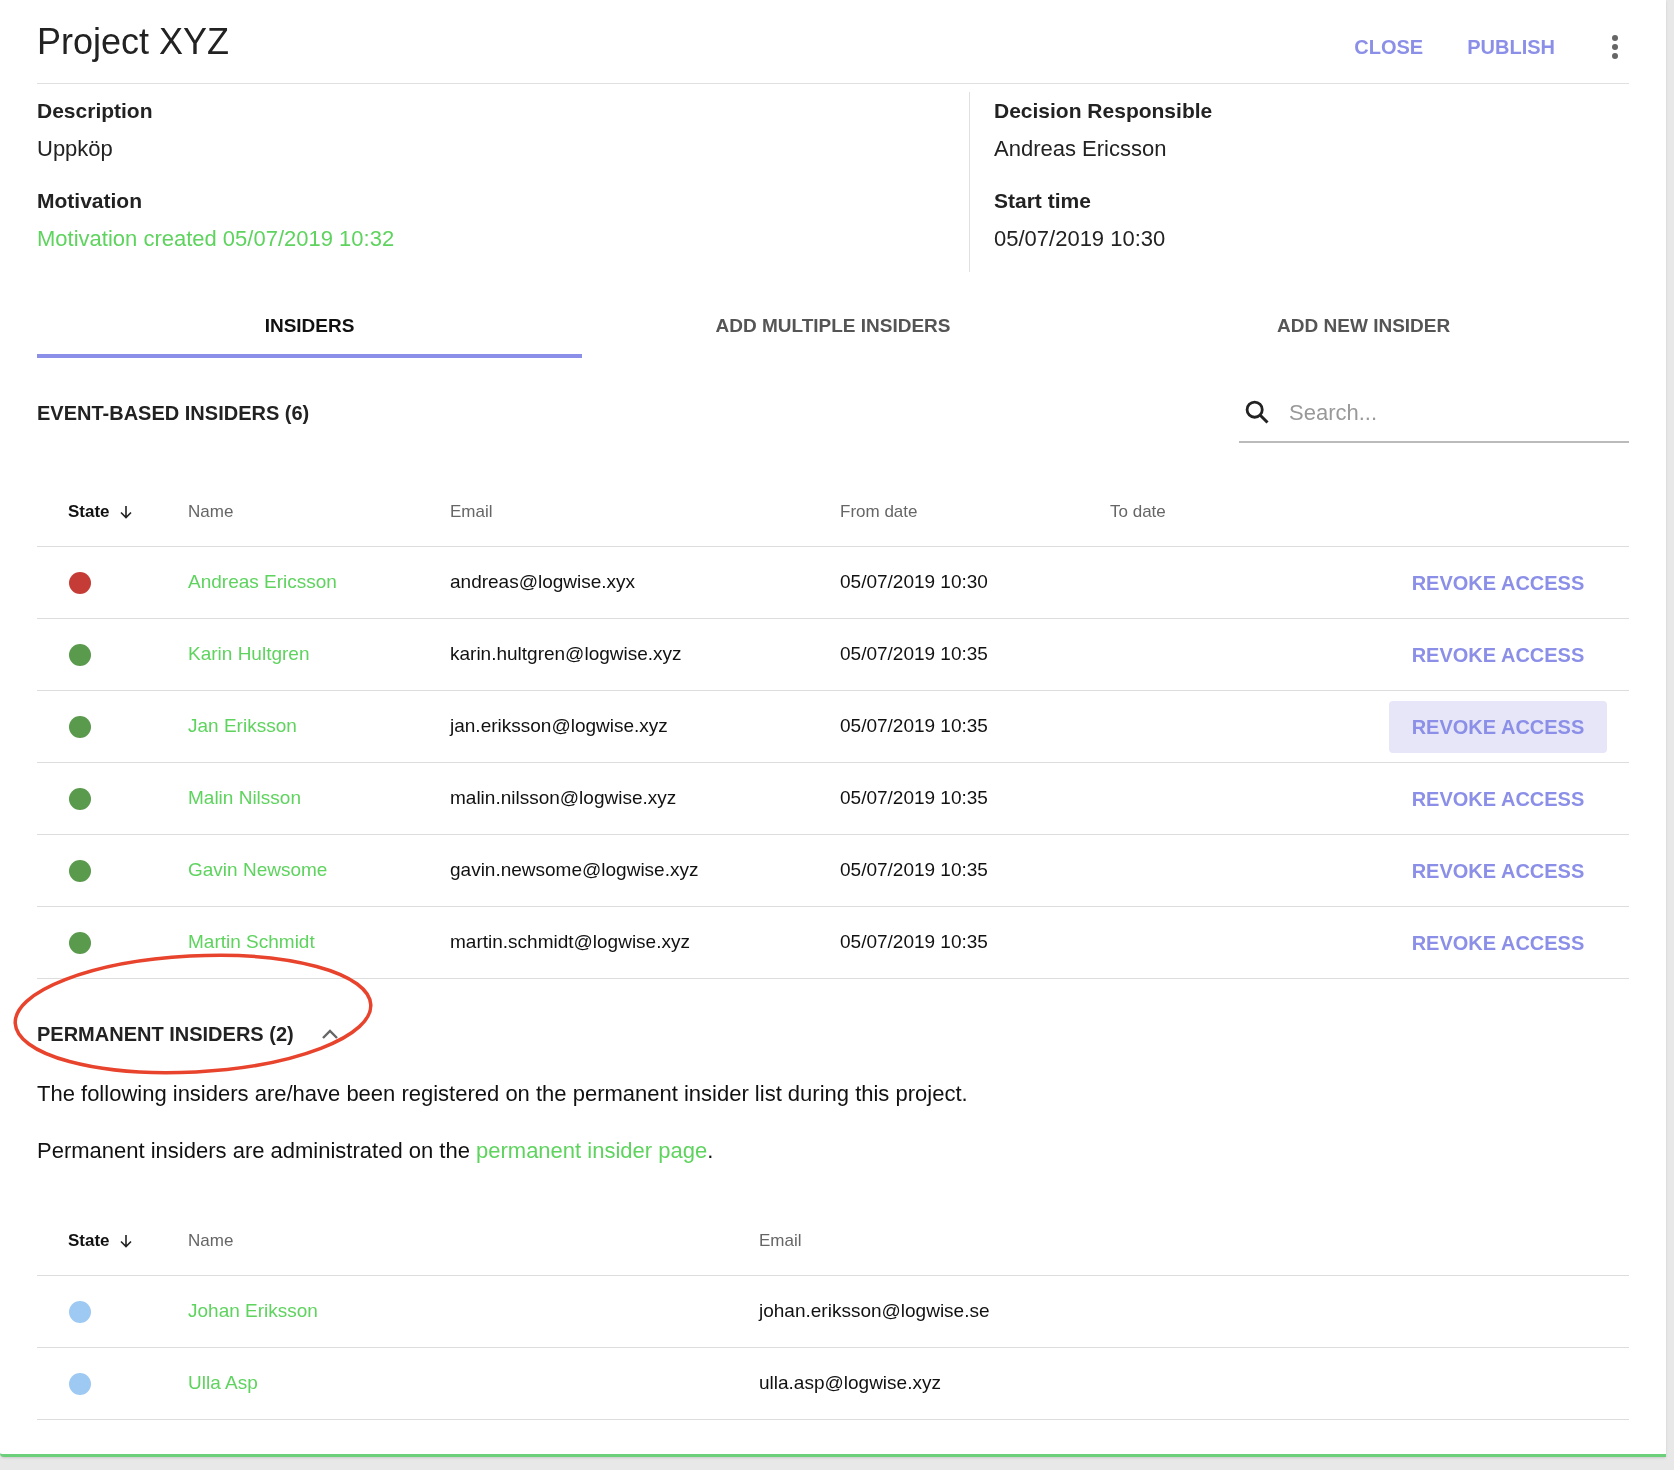 Image resolution: width=1674 pixels, height=1470 pixels. Describe the element at coordinates (1138, 512) in the screenshot. I see `column-header: To date` at that location.